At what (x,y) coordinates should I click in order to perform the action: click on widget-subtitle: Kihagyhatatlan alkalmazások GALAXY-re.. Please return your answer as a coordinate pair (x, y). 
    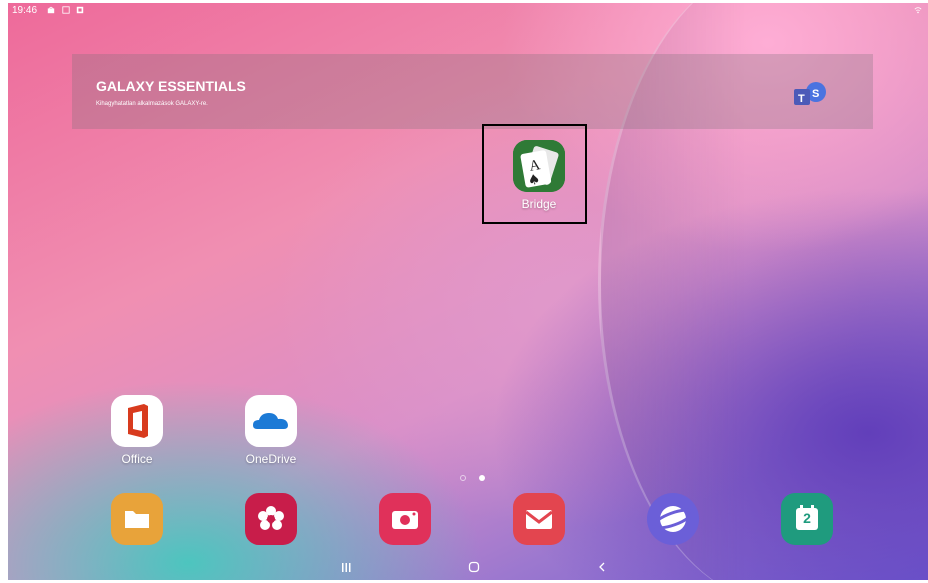
    Looking at the image, I should click on (152, 104).